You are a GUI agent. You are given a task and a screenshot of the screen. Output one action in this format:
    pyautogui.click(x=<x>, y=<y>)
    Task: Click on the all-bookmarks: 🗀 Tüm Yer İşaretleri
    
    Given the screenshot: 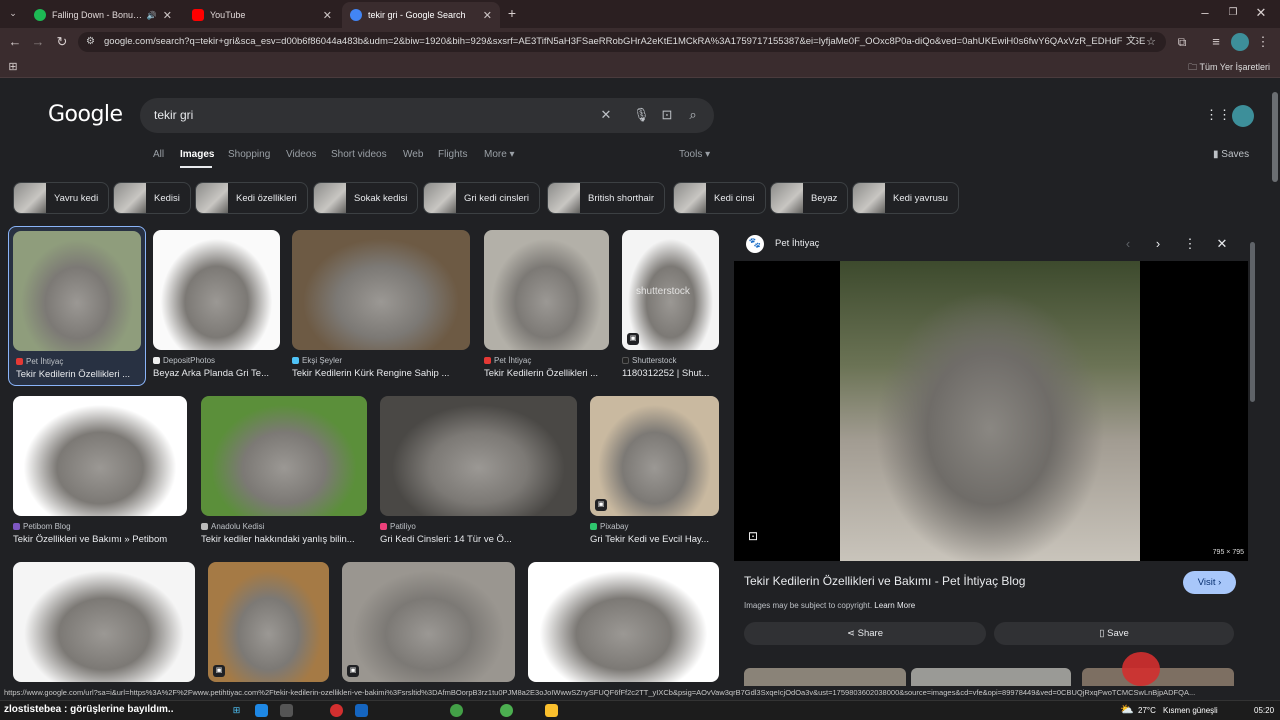 What is the action you would take?
    pyautogui.click(x=1229, y=68)
    